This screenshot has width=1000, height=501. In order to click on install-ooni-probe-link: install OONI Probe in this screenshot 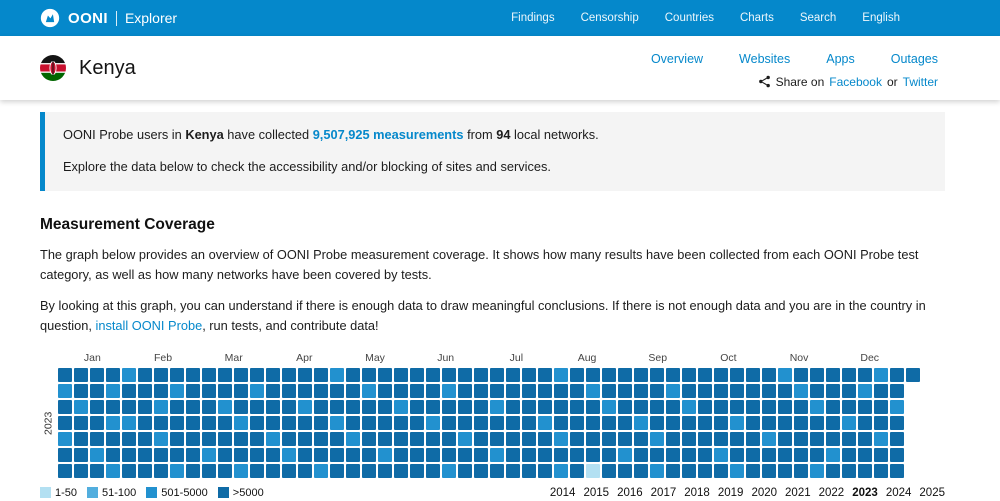, I will do `click(149, 325)`.